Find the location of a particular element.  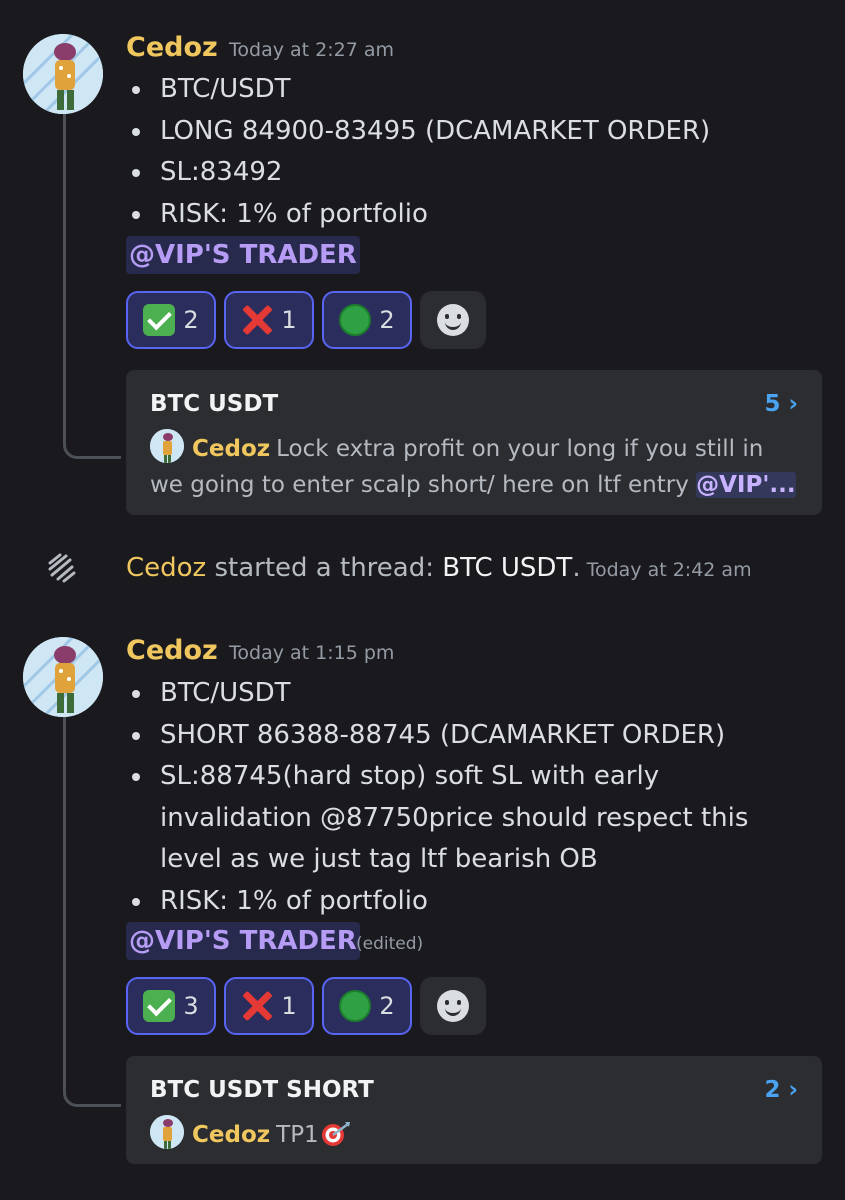

thread-title: BTC USDT is located at coordinates (214, 404).